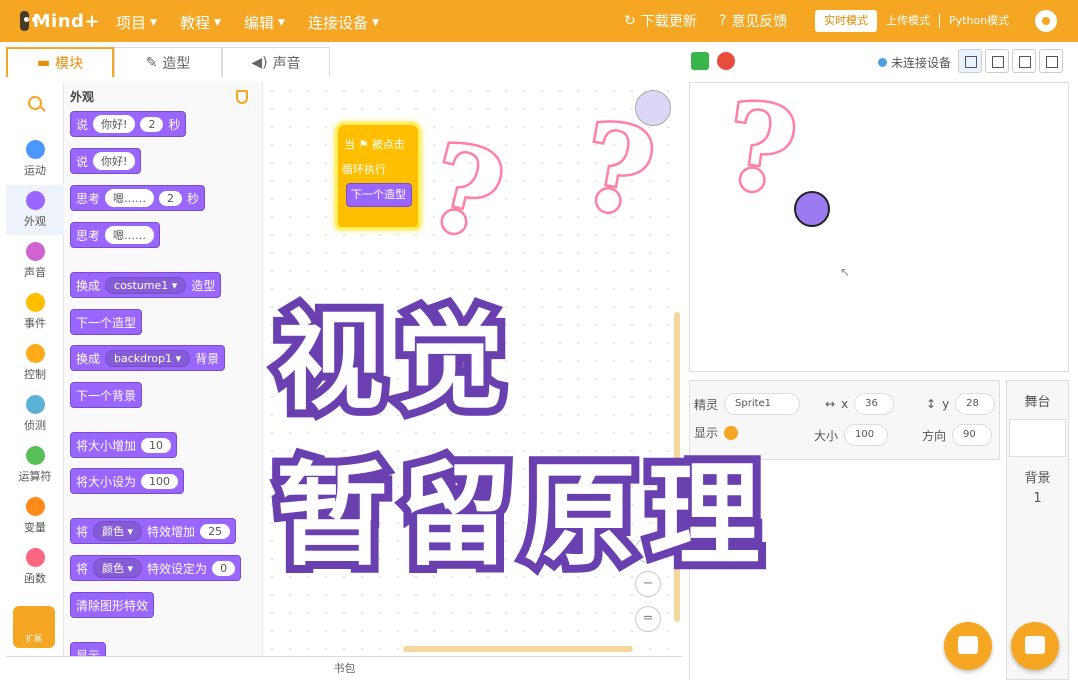 Image resolution: width=1078 pixels, height=685 pixels. Describe the element at coordinates (35, 516) in the screenshot. I see `category-variables: 变量` at that location.